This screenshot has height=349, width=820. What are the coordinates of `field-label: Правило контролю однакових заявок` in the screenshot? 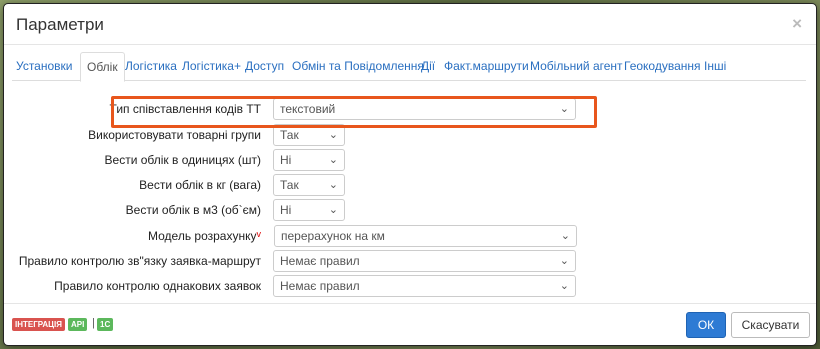 It's located at (157, 286).